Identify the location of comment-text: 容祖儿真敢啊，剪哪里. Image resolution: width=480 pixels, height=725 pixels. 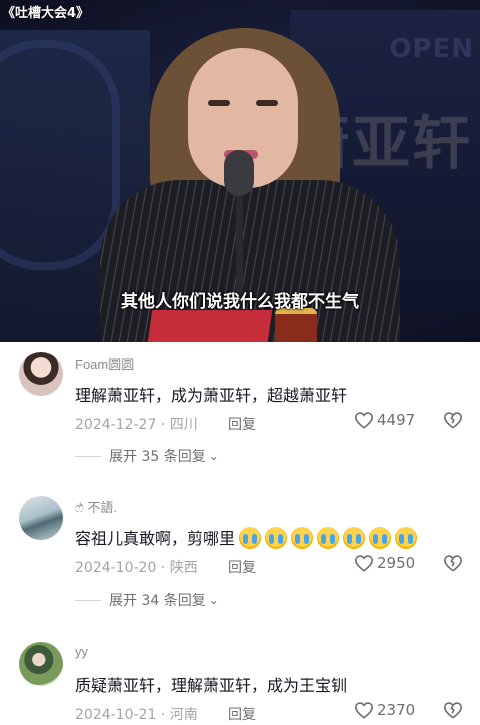
(246, 537).